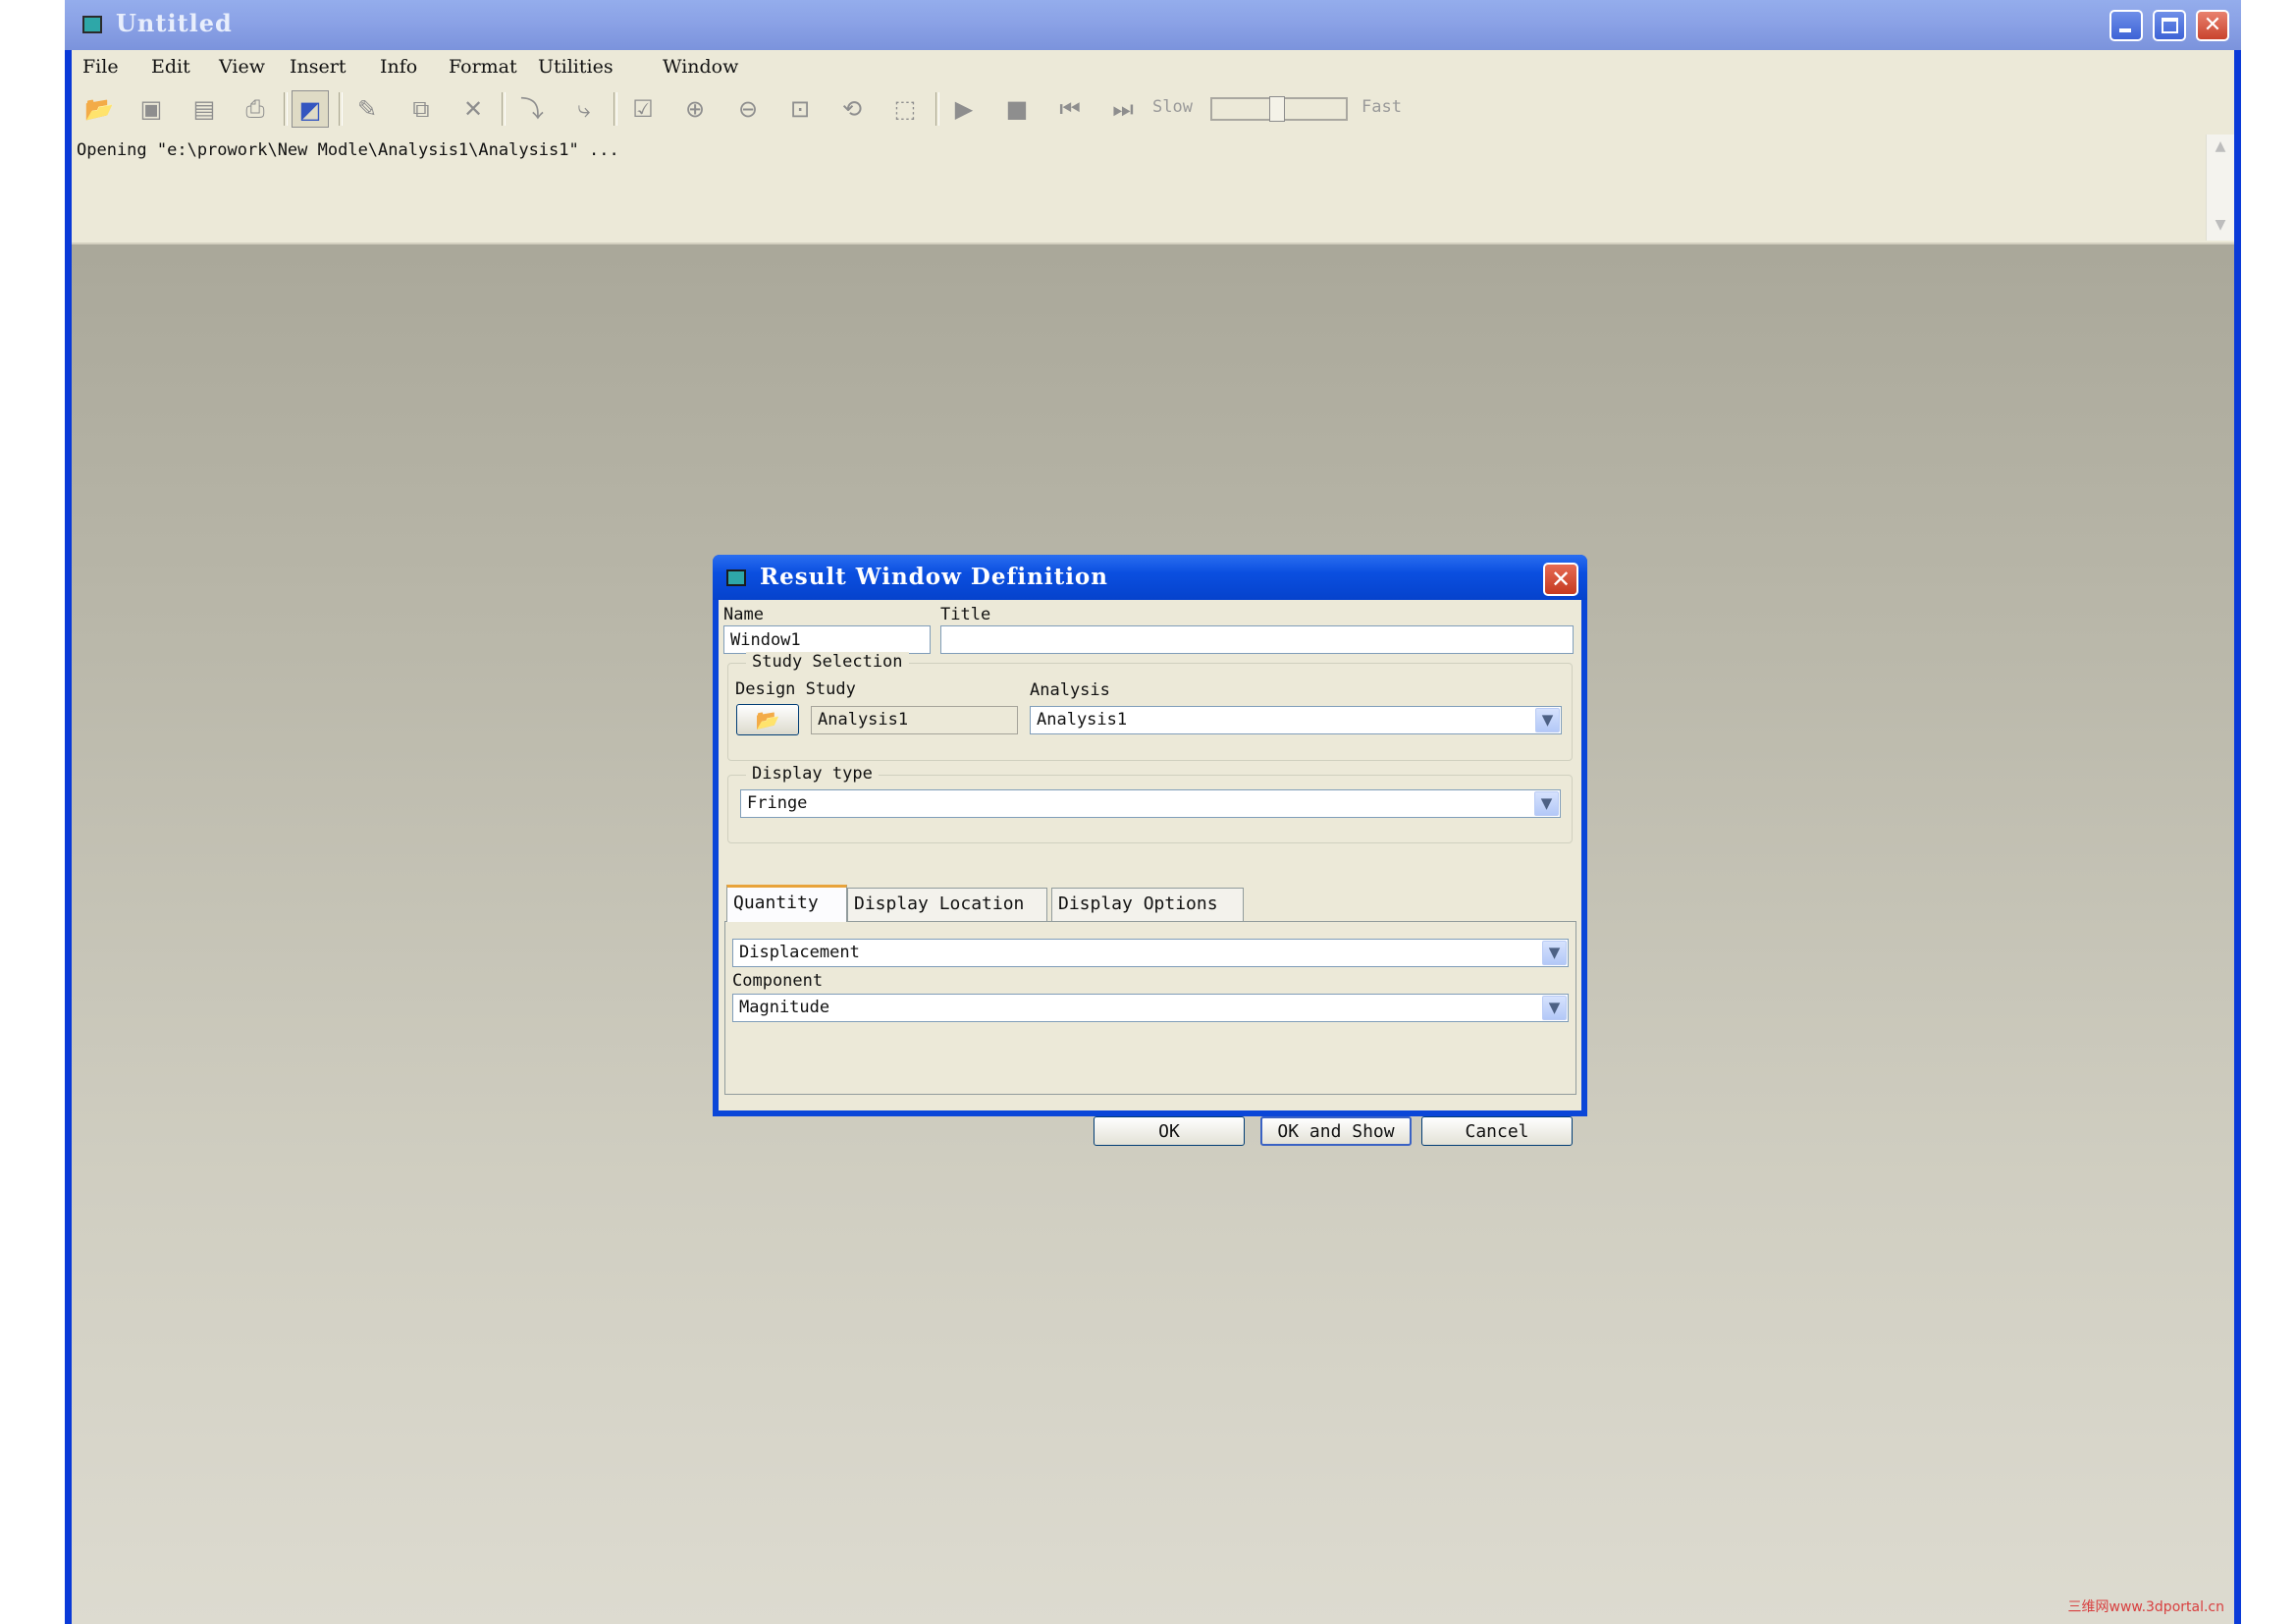  Describe the element at coordinates (2221, 146) in the screenshot. I see `scroll-up-icon: ▲` at that location.